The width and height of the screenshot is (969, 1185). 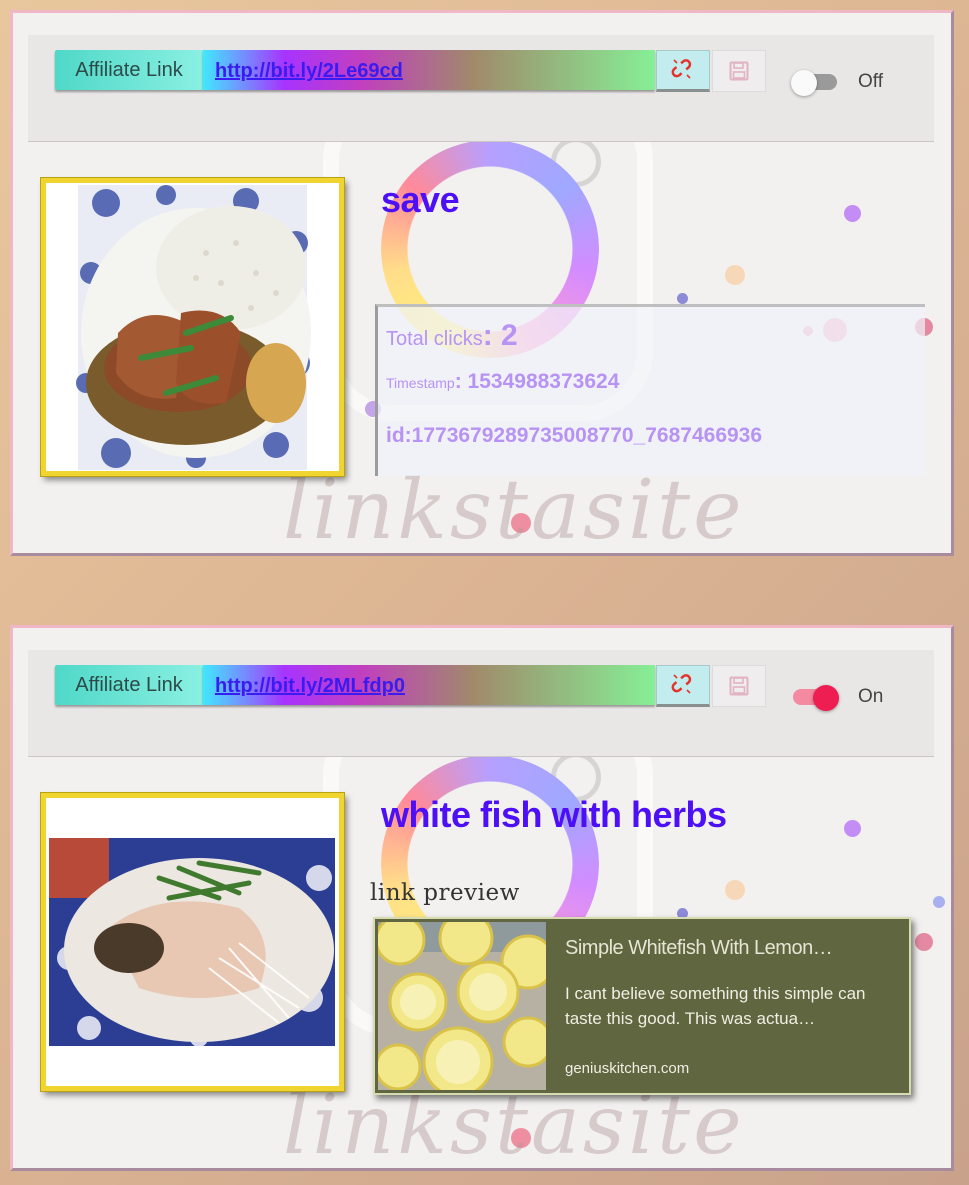 What do you see at coordinates (462, 1006) in the screenshot?
I see `link-preview-image` at bounding box center [462, 1006].